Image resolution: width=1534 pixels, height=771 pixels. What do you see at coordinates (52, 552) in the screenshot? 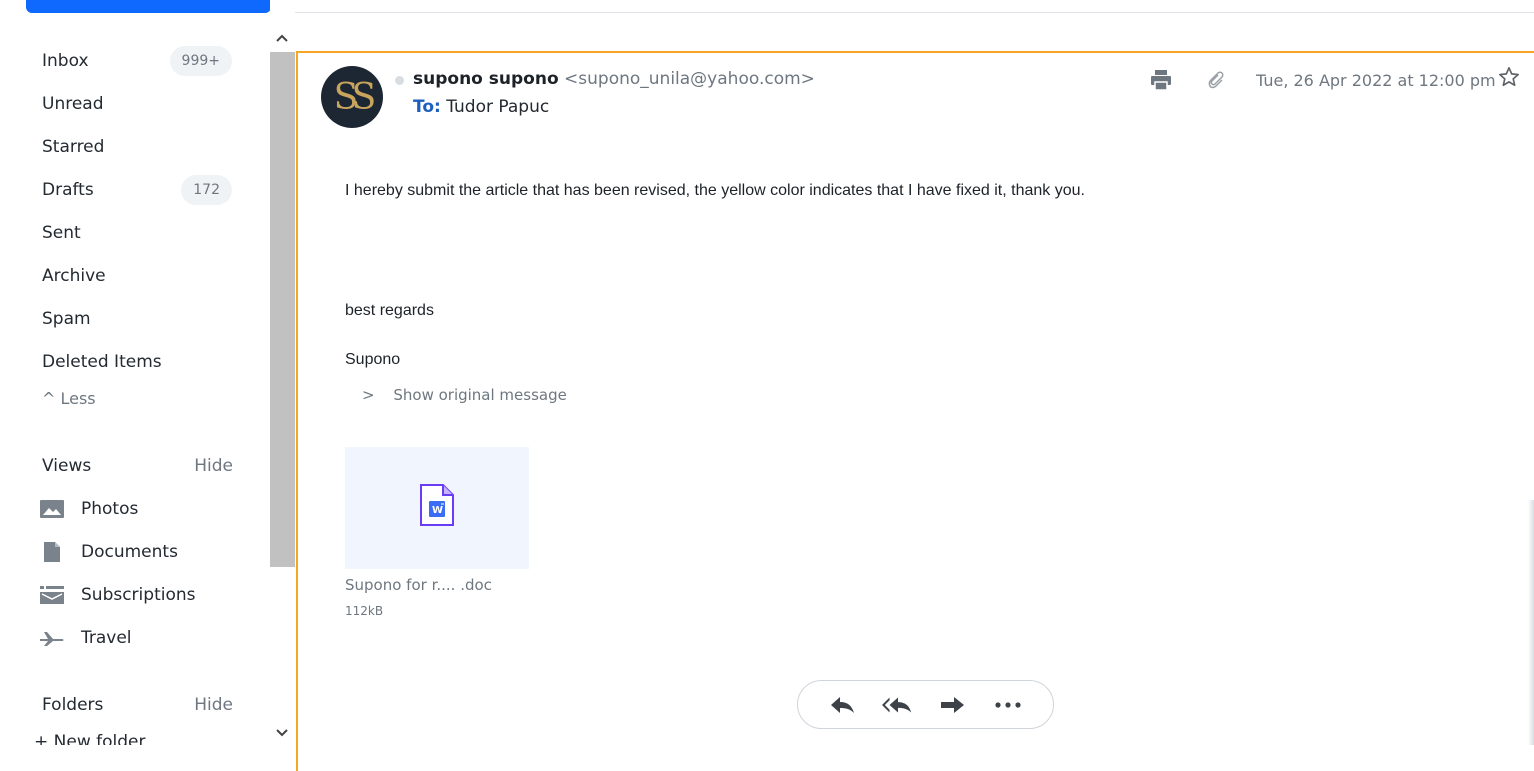
I see `documents-icon` at bounding box center [52, 552].